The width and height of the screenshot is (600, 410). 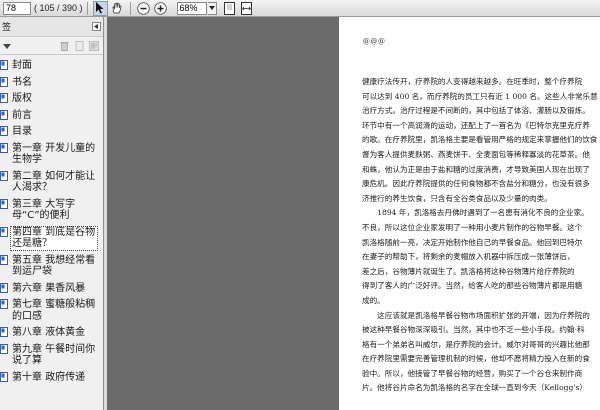 I want to click on properties-icon, so click(x=94, y=45).